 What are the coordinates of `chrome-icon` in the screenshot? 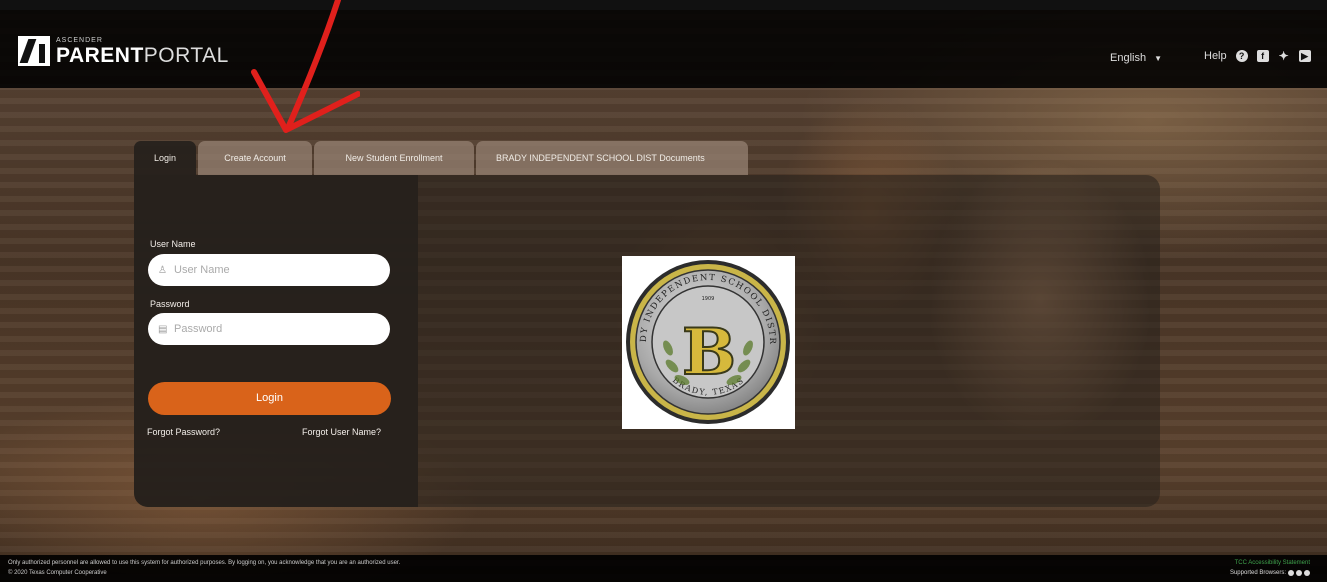 It's located at (1291, 573).